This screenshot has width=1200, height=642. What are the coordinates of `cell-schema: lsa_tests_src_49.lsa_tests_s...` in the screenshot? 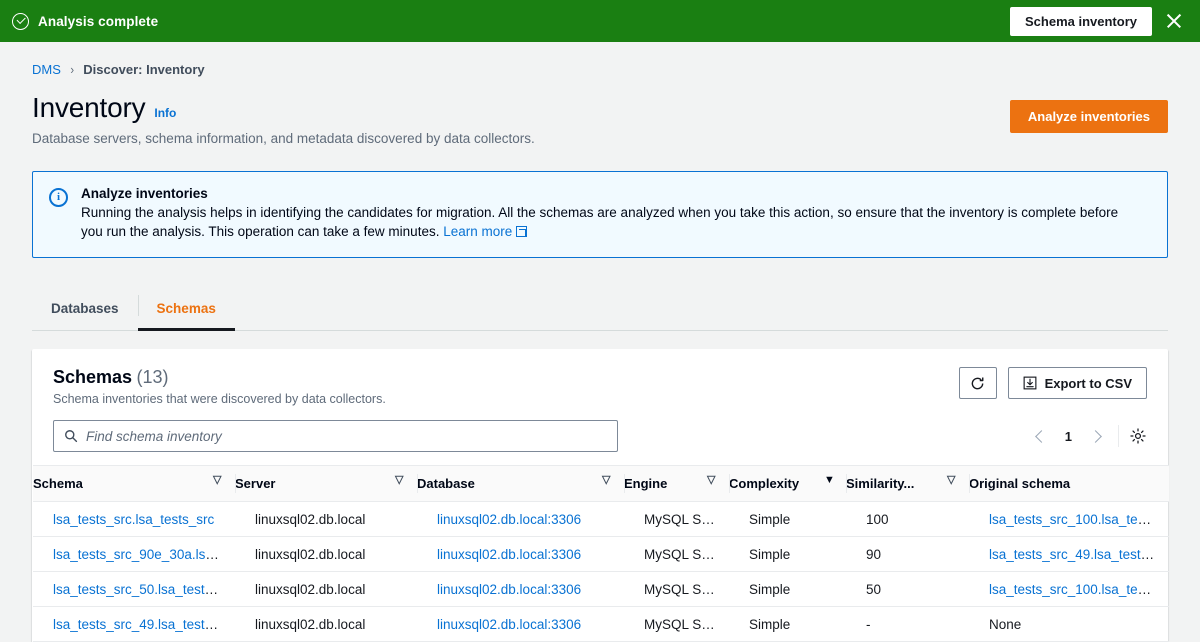 It's located at (134, 624).